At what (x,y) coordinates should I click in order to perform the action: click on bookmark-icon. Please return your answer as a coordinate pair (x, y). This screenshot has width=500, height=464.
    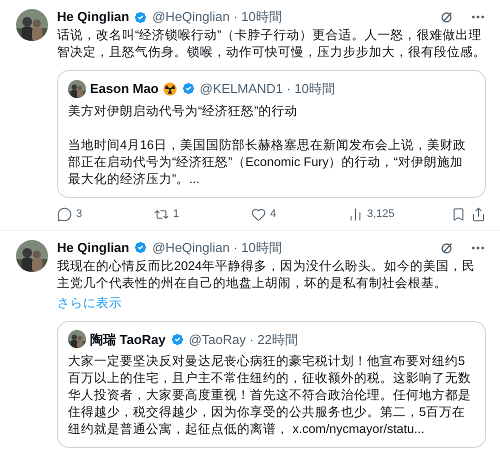
    Looking at the image, I should click on (458, 214).